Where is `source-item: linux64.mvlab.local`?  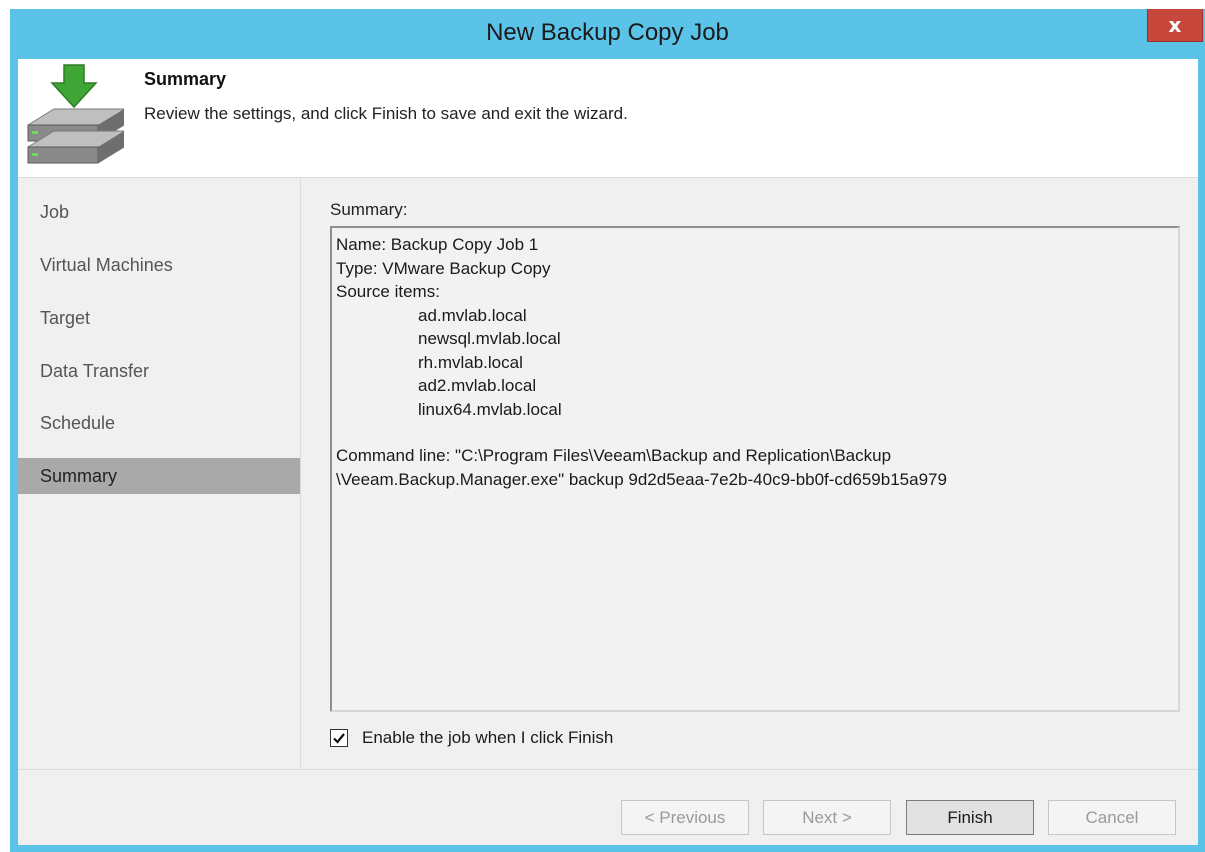
source-item: linux64.mvlab.local is located at coordinates (490, 409).